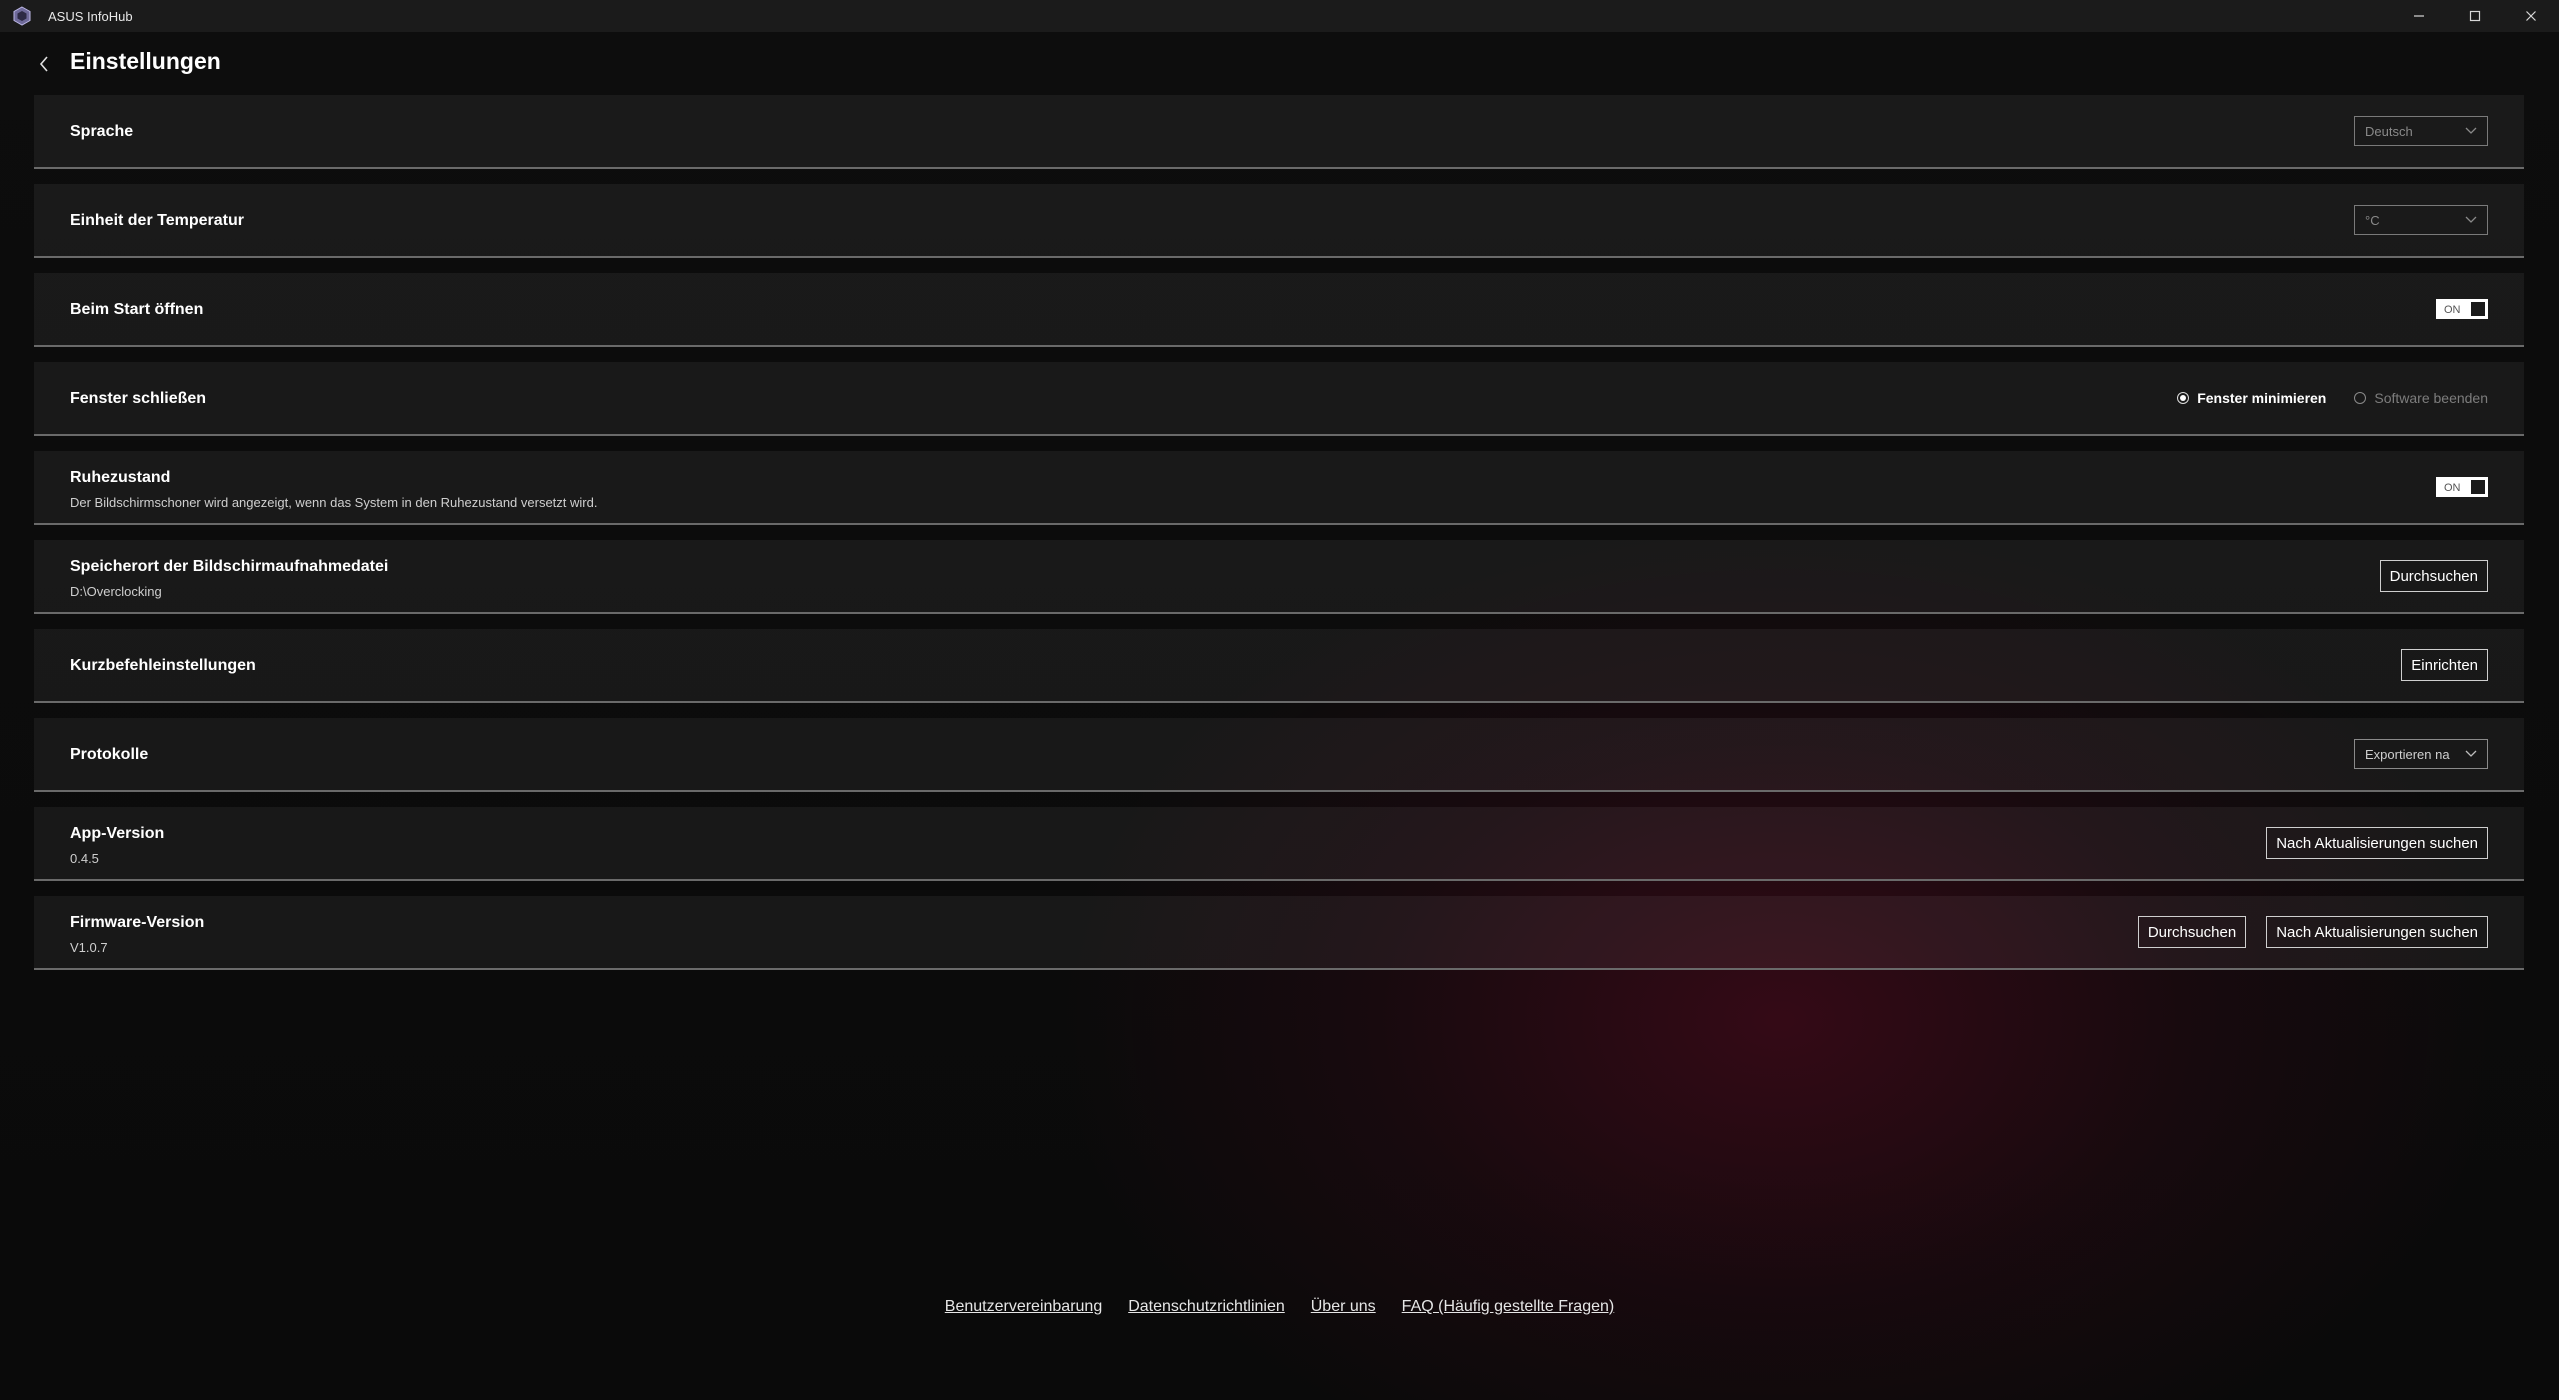 This screenshot has height=1400, width=2559. What do you see at coordinates (1279, 16) in the screenshot?
I see `title-bar: ASUS InfoHub` at bounding box center [1279, 16].